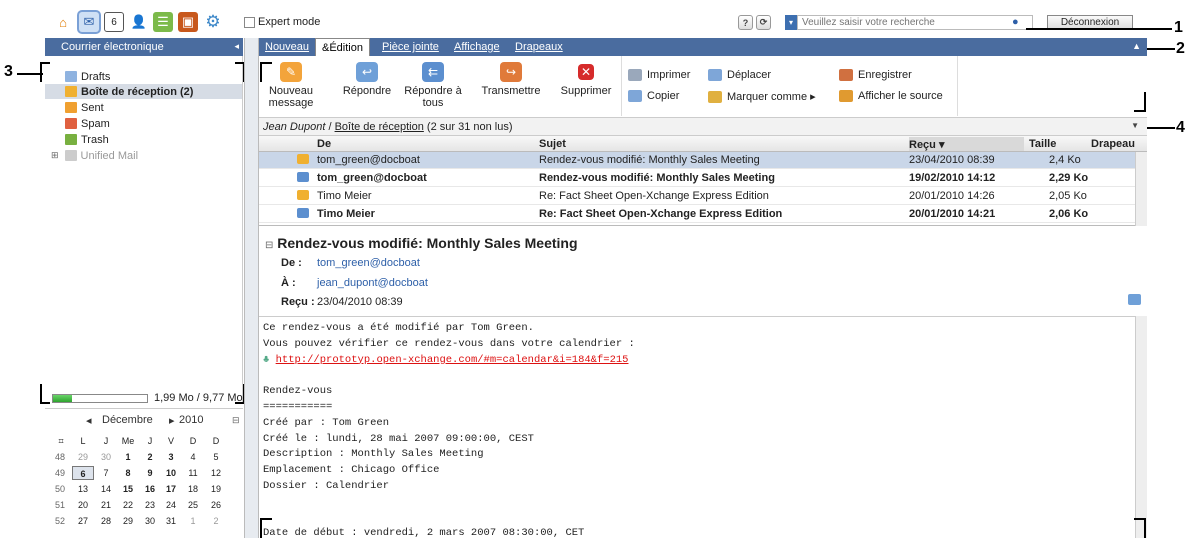 This screenshot has height=538, width=1189. What do you see at coordinates (60, 489) in the screenshot?
I see `calendar-week-number: 50` at bounding box center [60, 489].